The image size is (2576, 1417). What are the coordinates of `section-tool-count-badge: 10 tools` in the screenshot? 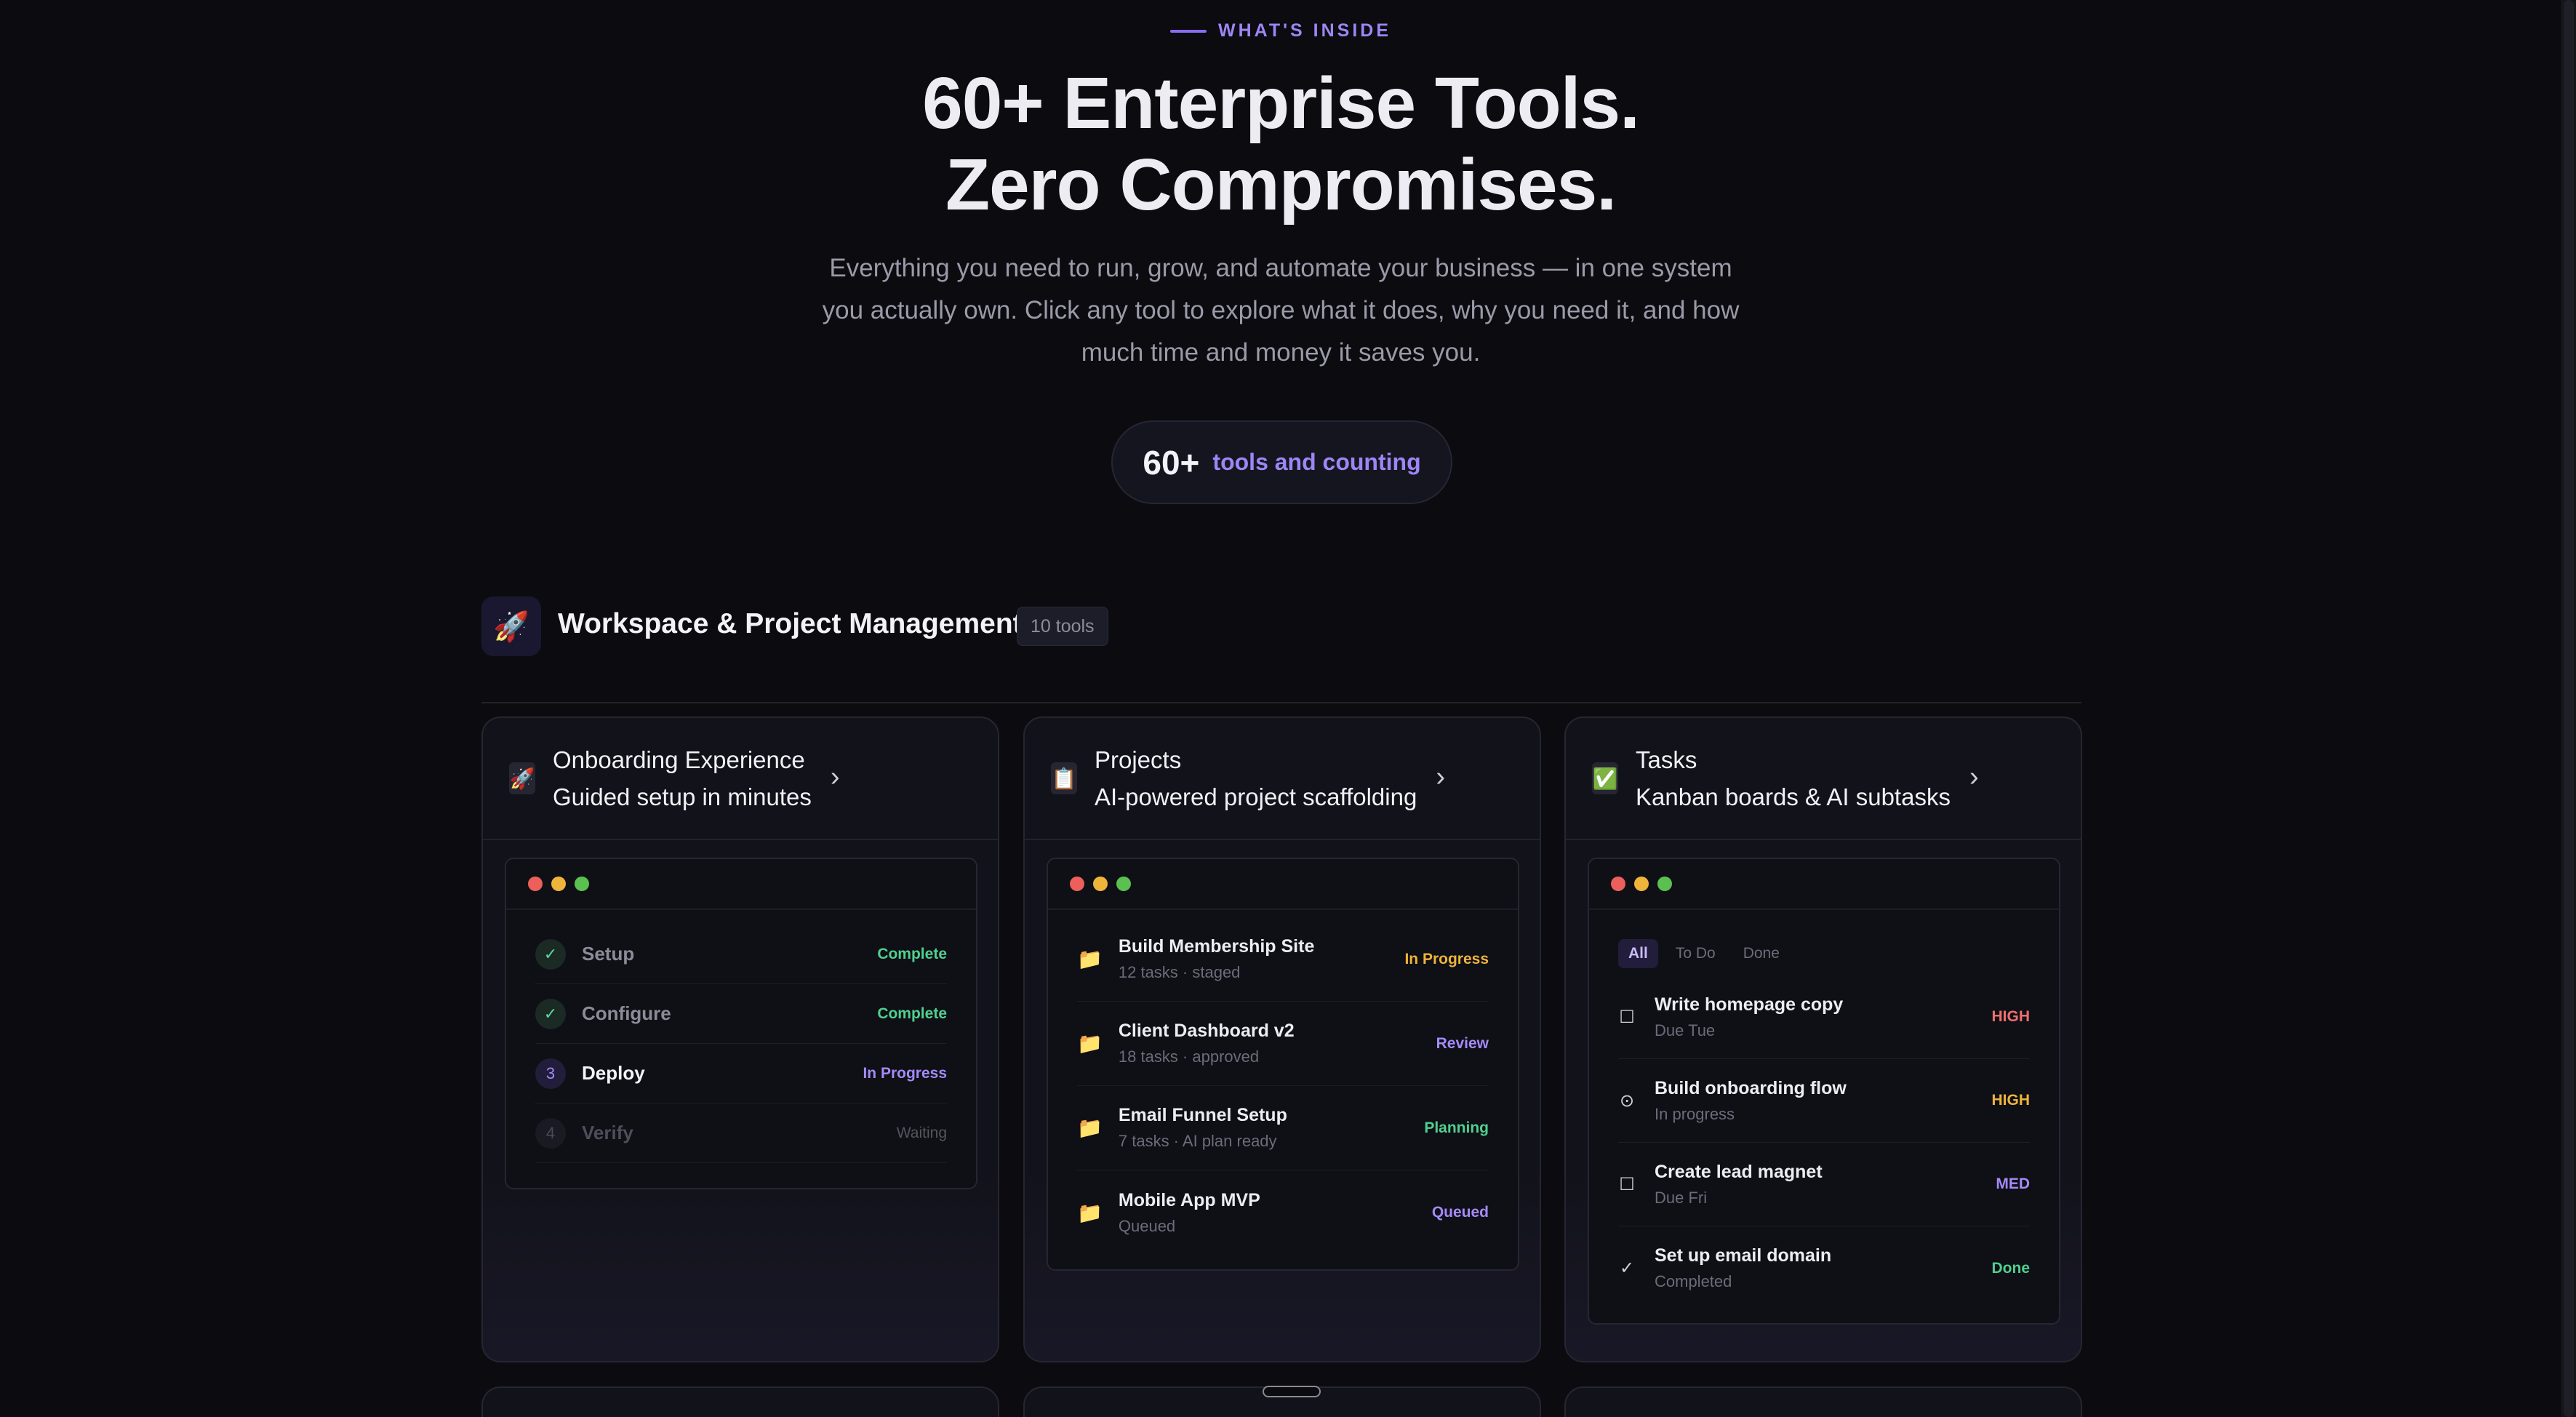 It's located at (1062, 627).